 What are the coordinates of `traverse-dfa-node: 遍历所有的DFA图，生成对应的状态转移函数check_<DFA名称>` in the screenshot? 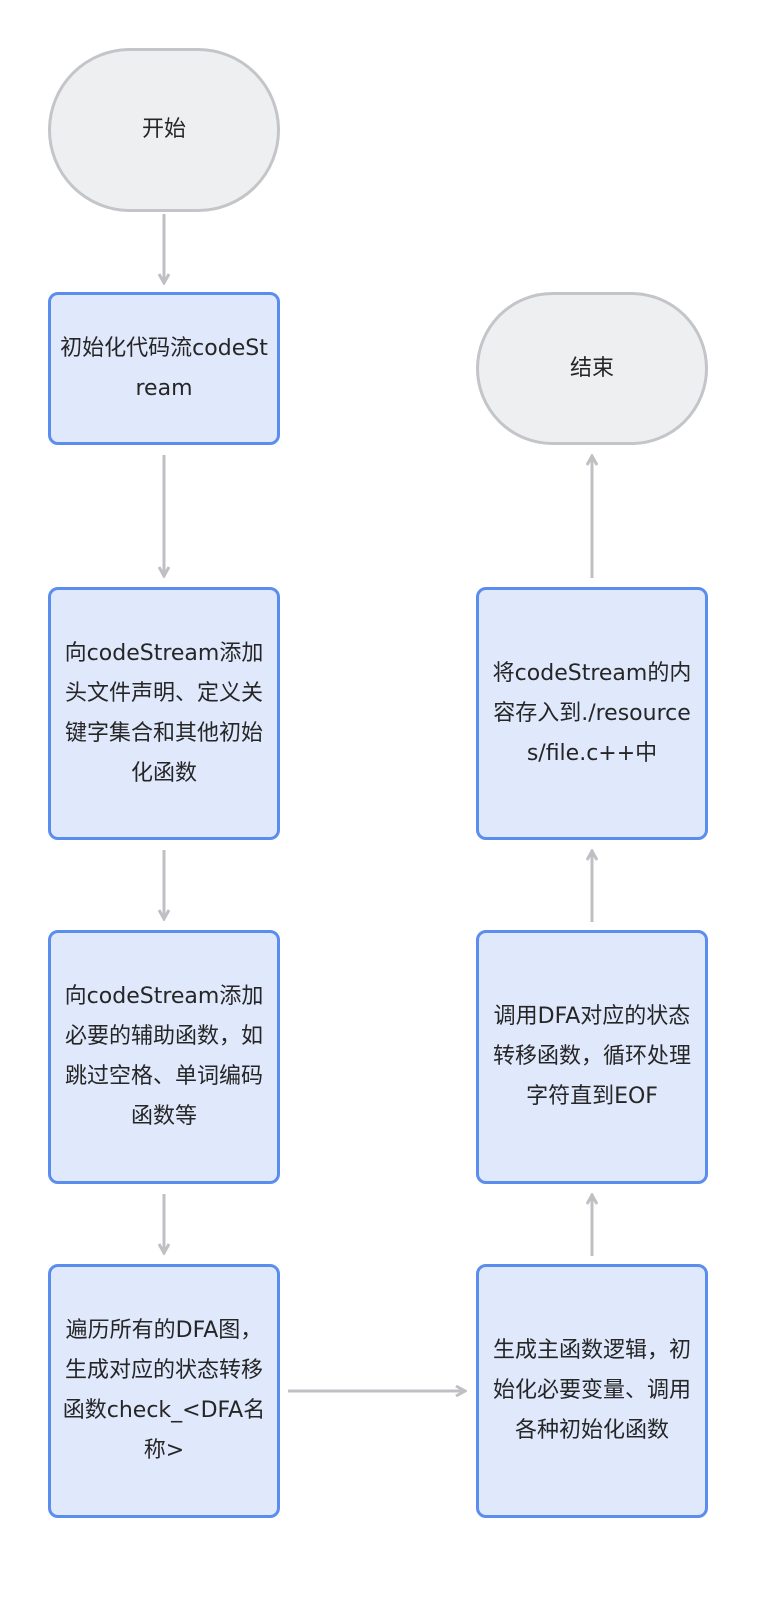 It's located at (164, 1391).